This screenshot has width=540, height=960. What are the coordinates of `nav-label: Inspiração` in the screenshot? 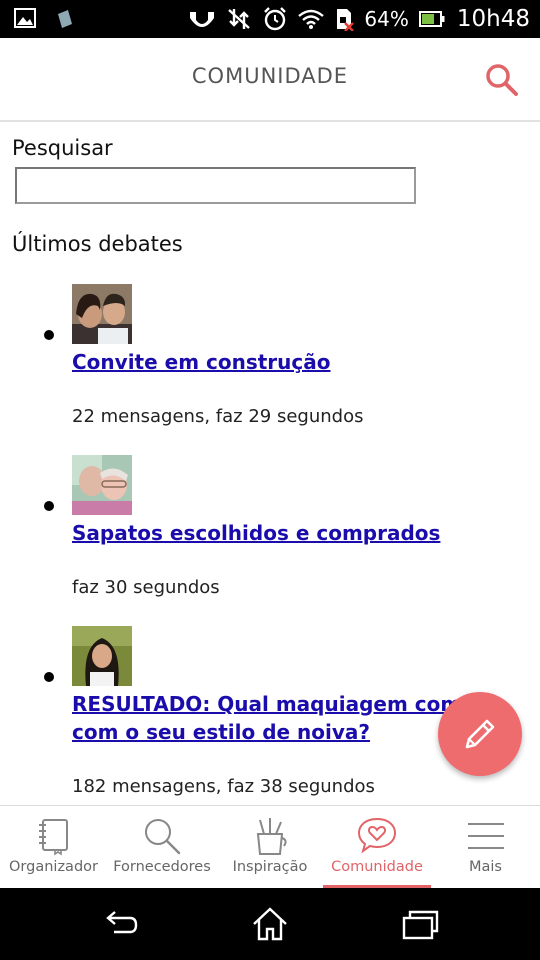 It's located at (270, 867).